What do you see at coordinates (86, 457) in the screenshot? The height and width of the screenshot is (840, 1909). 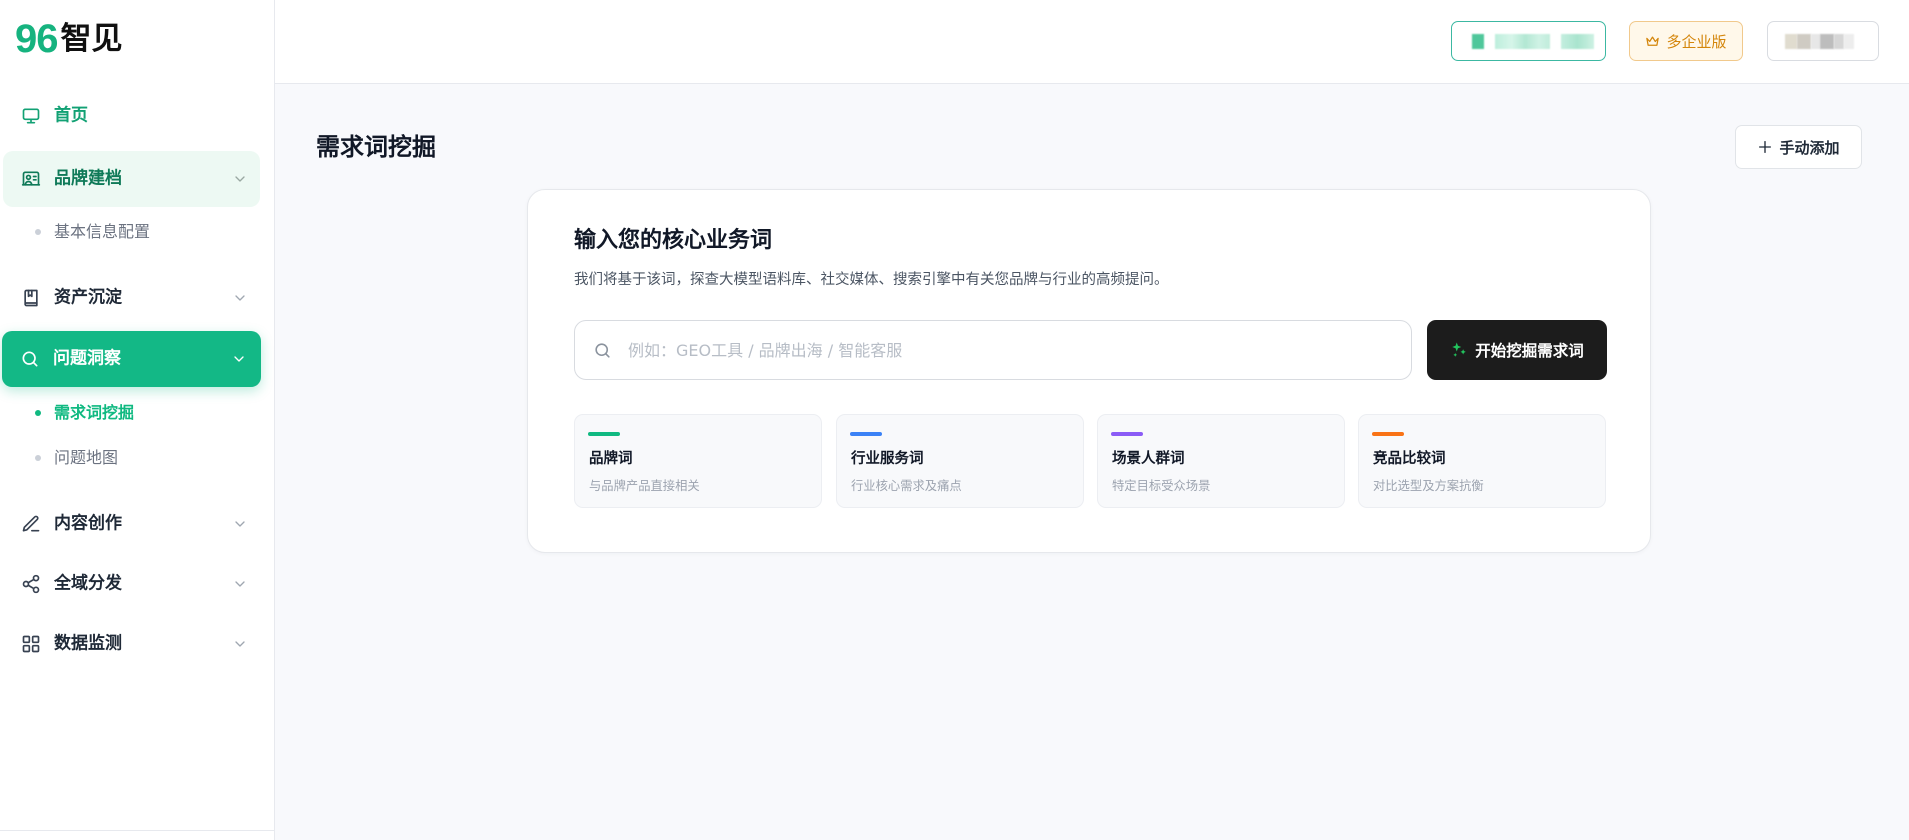 I see `sidebar-subitem-label: 问题地图` at bounding box center [86, 457].